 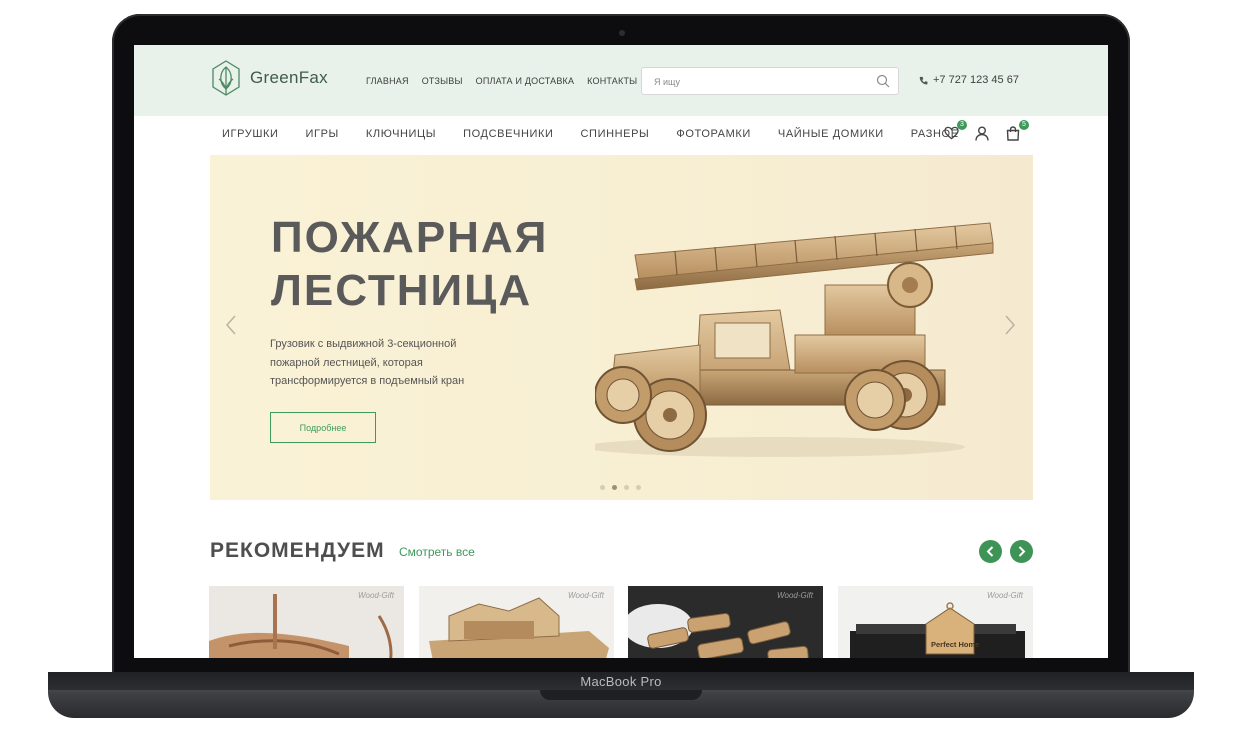 I want to click on logo: GreenFax, so click(x=269, y=78).